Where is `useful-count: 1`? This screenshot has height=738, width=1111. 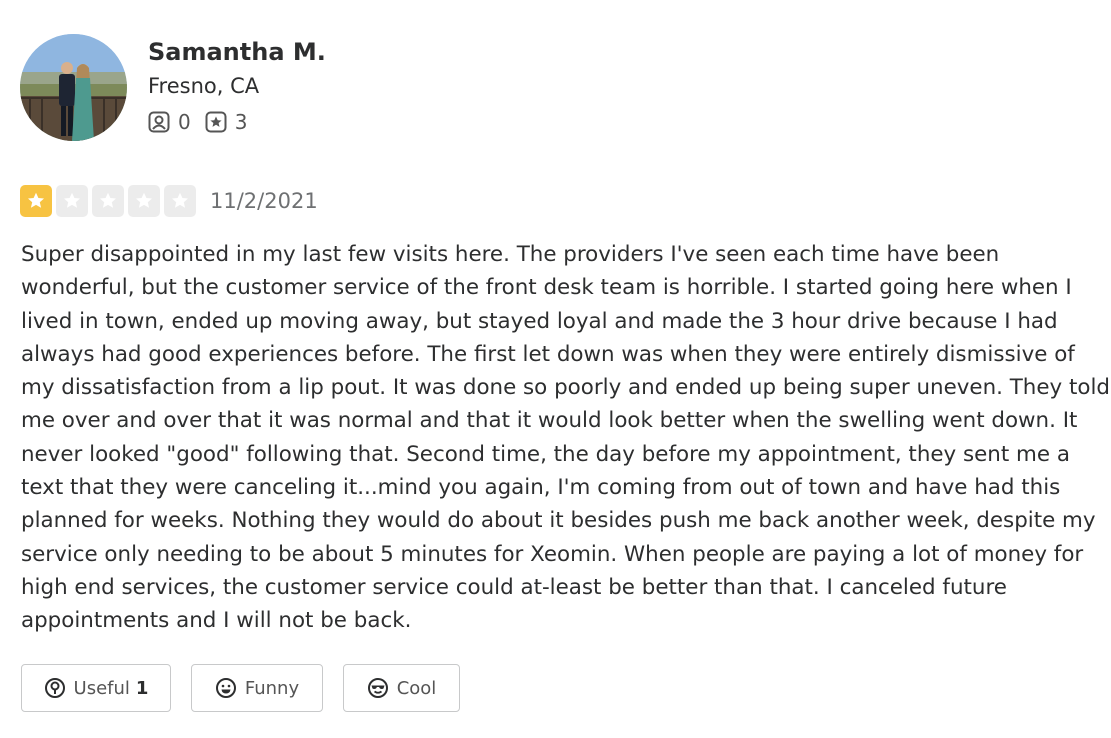 useful-count: 1 is located at coordinates (142, 688).